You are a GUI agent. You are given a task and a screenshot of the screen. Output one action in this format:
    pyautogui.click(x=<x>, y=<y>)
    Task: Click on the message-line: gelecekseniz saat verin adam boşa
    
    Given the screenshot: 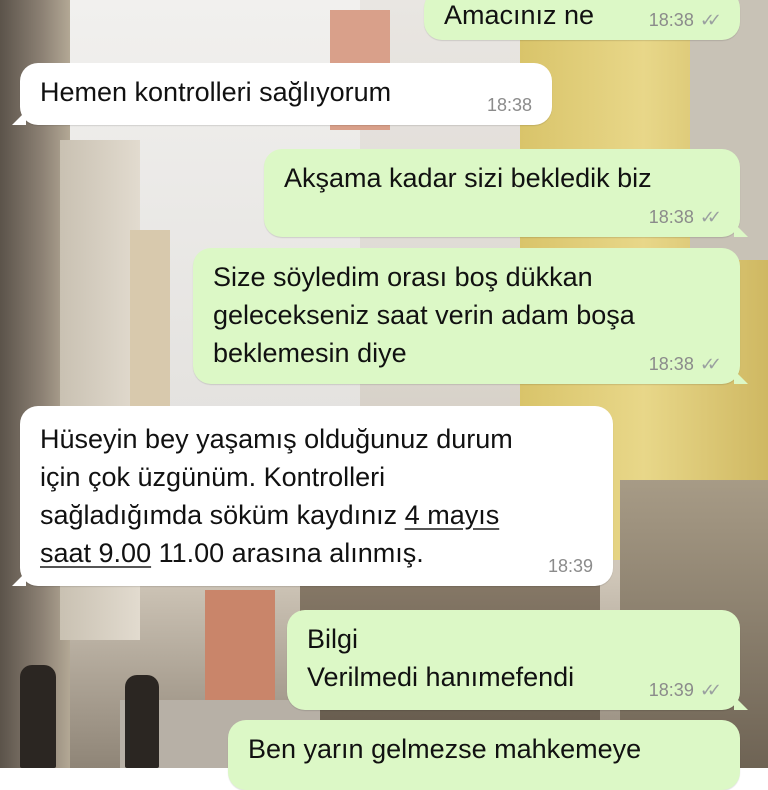 What is the action you would take?
    pyautogui.click(x=424, y=315)
    